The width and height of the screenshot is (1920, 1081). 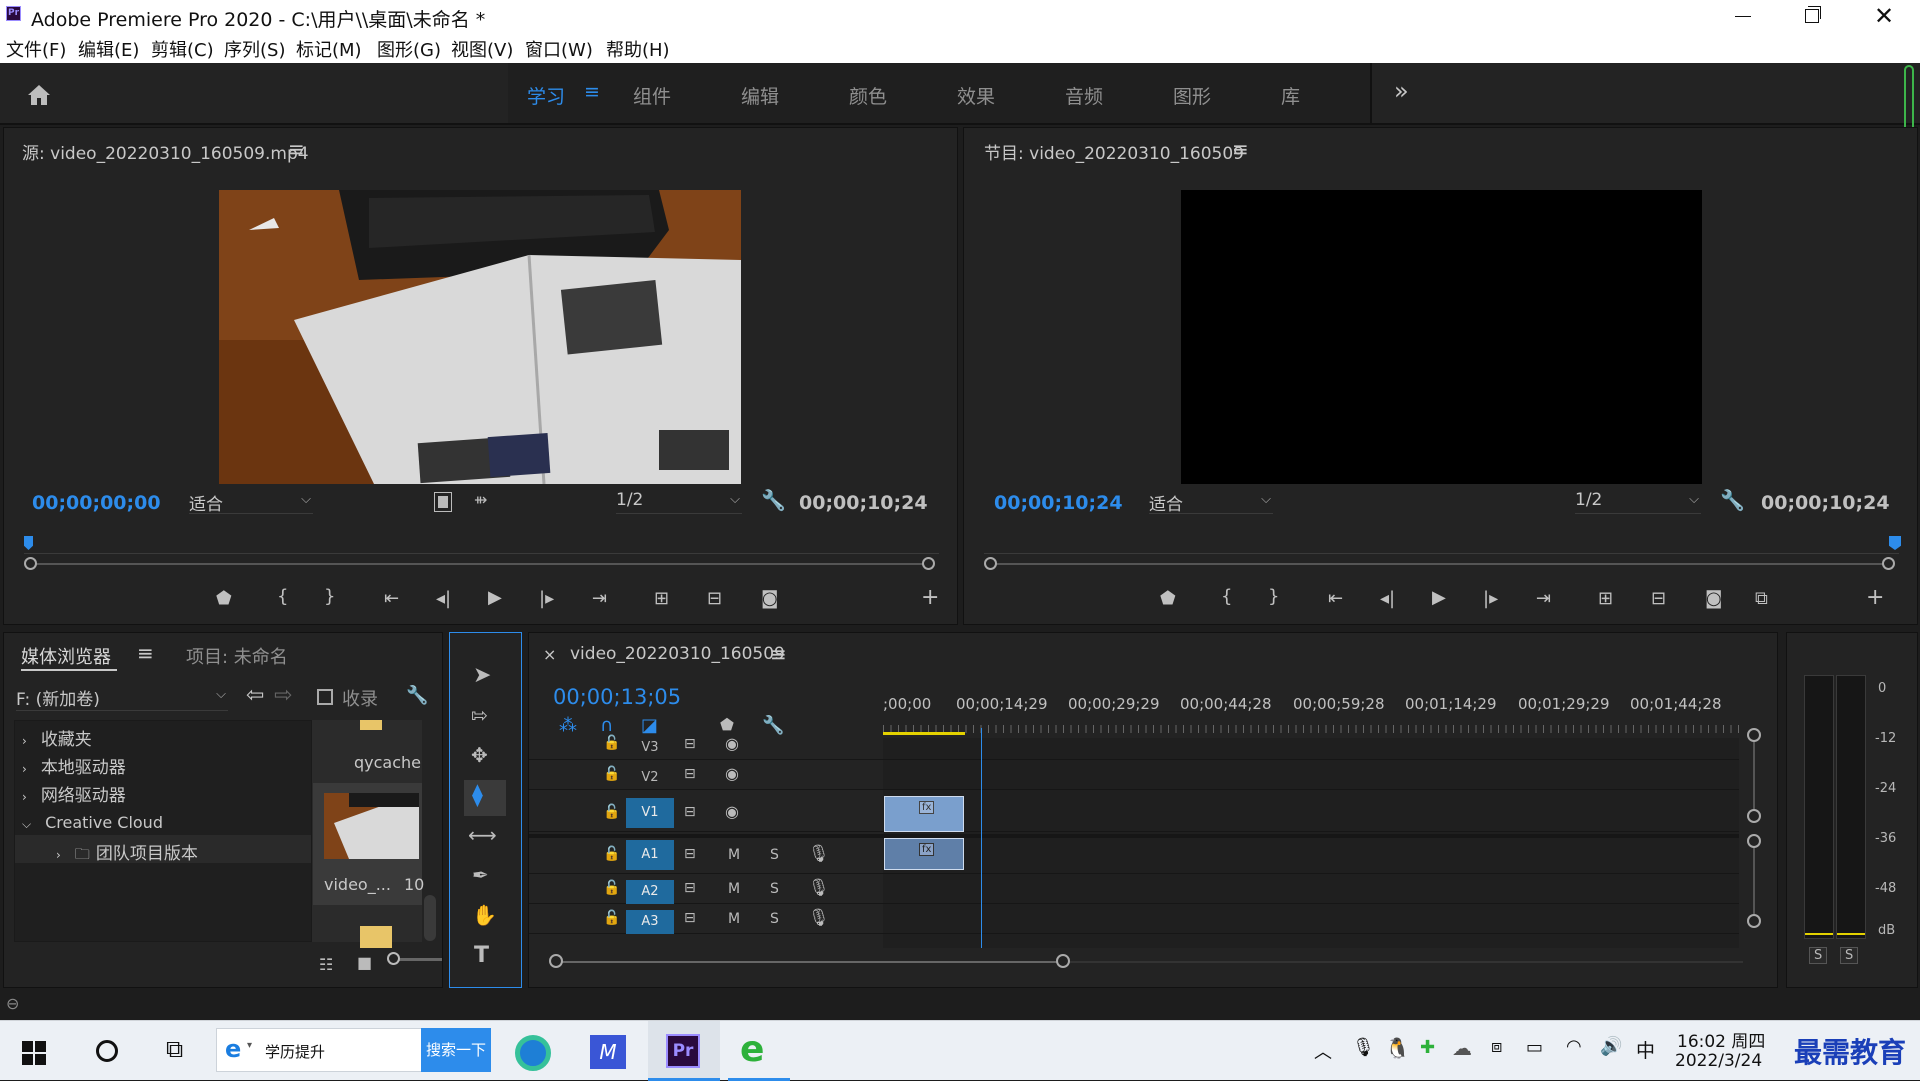 What do you see at coordinates (480, 875) in the screenshot?
I see `pen-tool-icon: ✒` at bounding box center [480, 875].